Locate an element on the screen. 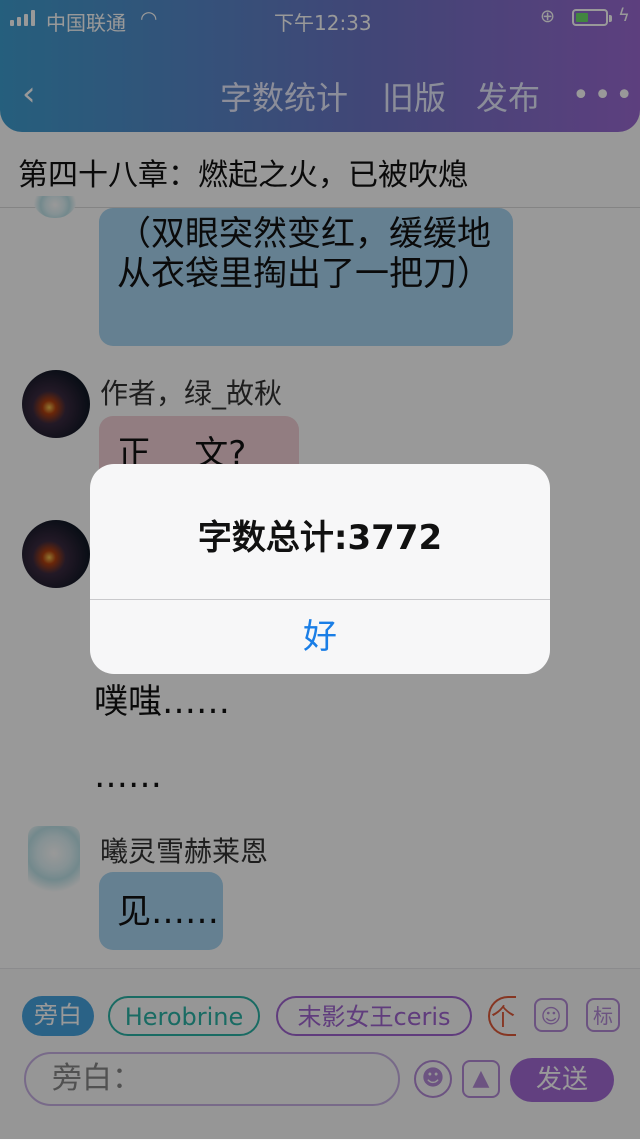 The image size is (640, 1140). alert-dialog: 字数总计:3772 好 is located at coordinates (320, 569).